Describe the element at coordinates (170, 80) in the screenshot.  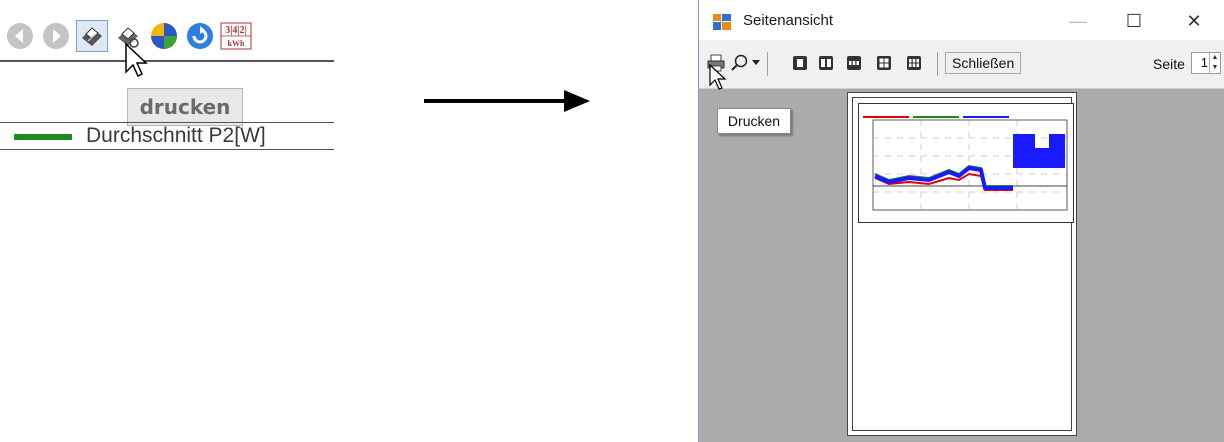
I see `app-toolbar-area: 3|4|2| kWh drucken Durchschnitt P2[W]` at that location.